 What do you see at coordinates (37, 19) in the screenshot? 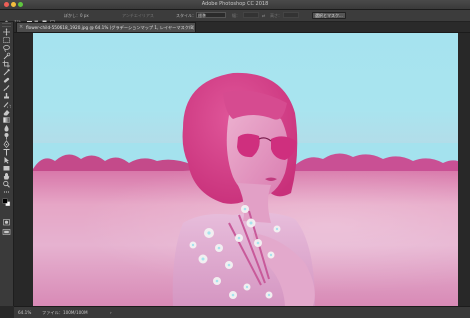
I see `add-selection-icon` at bounding box center [37, 19].